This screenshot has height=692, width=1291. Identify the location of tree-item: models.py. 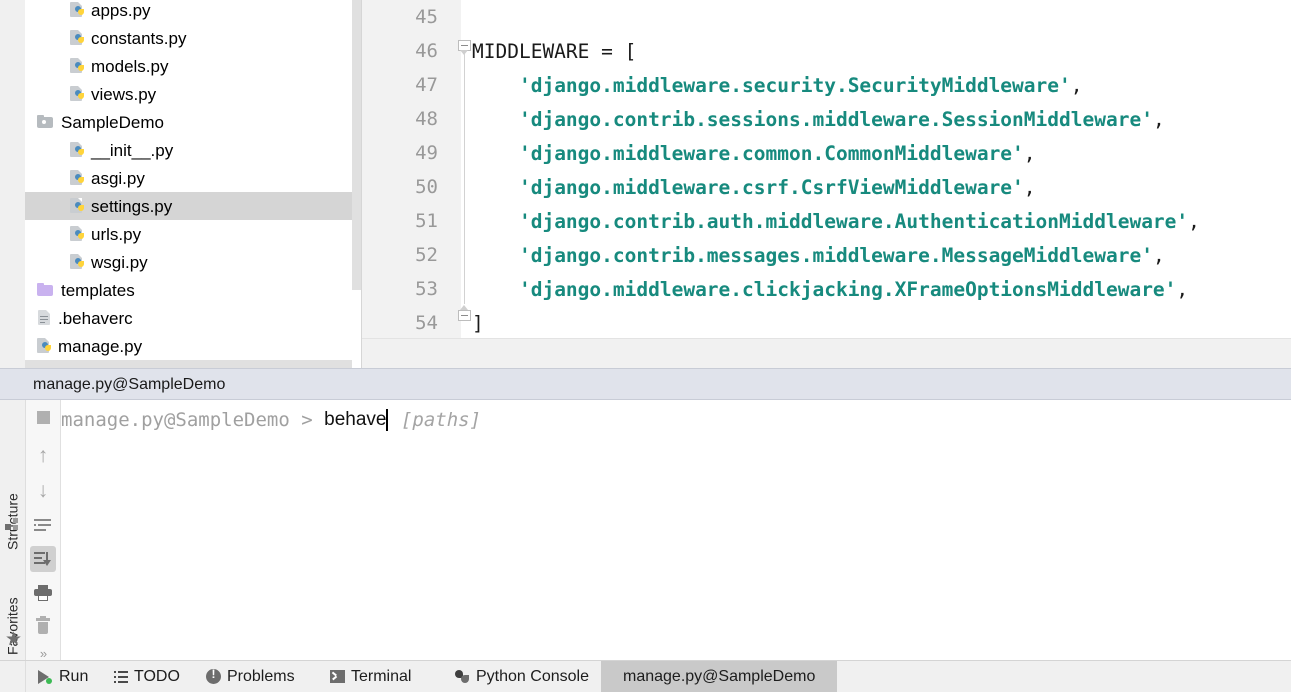
(193, 66).